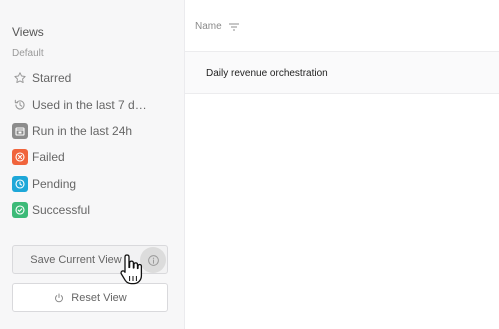  Describe the element at coordinates (20, 131) in the screenshot. I see `calendar-icon` at that location.